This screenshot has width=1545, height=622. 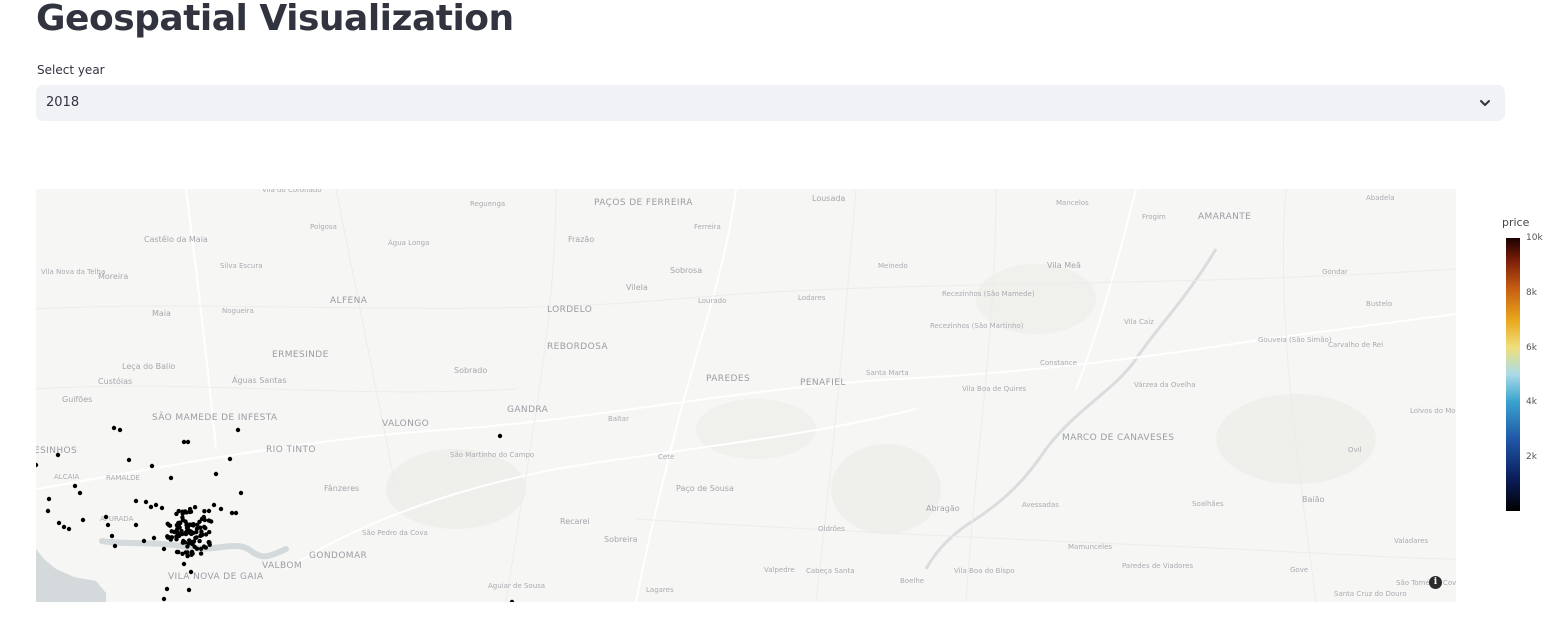 What do you see at coordinates (1516, 222) in the screenshot?
I see `colorbar-title: price` at bounding box center [1516, 222].